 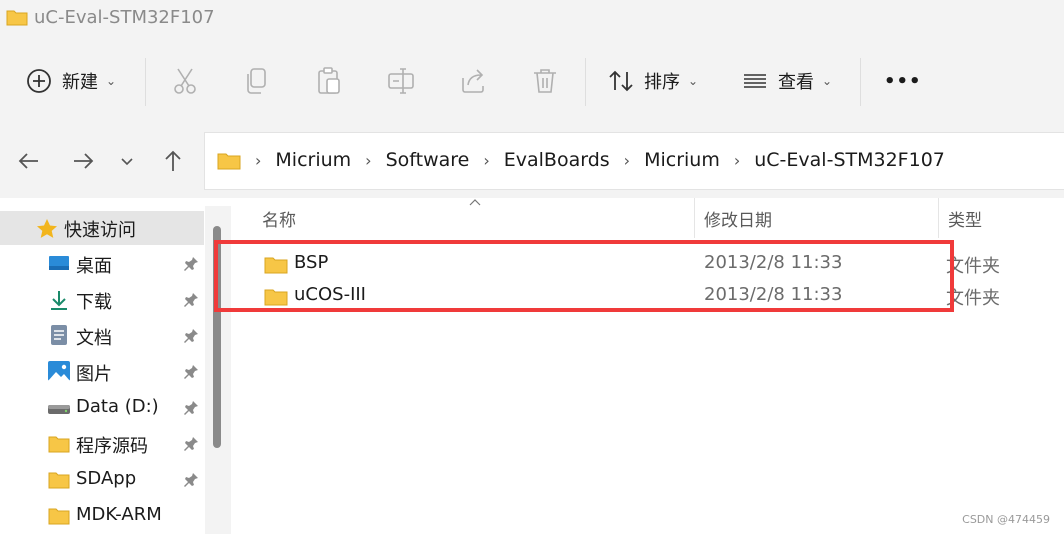 I want to click on column-header-type: 类型, so click(x=965, y=218).